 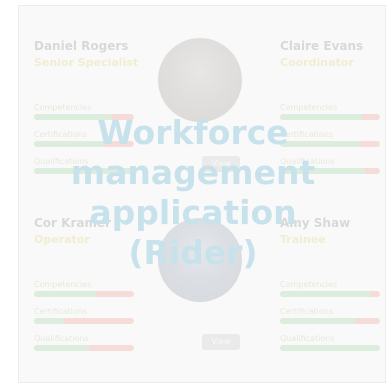 I want to click on title-line: application, so click(x=193, y=212).